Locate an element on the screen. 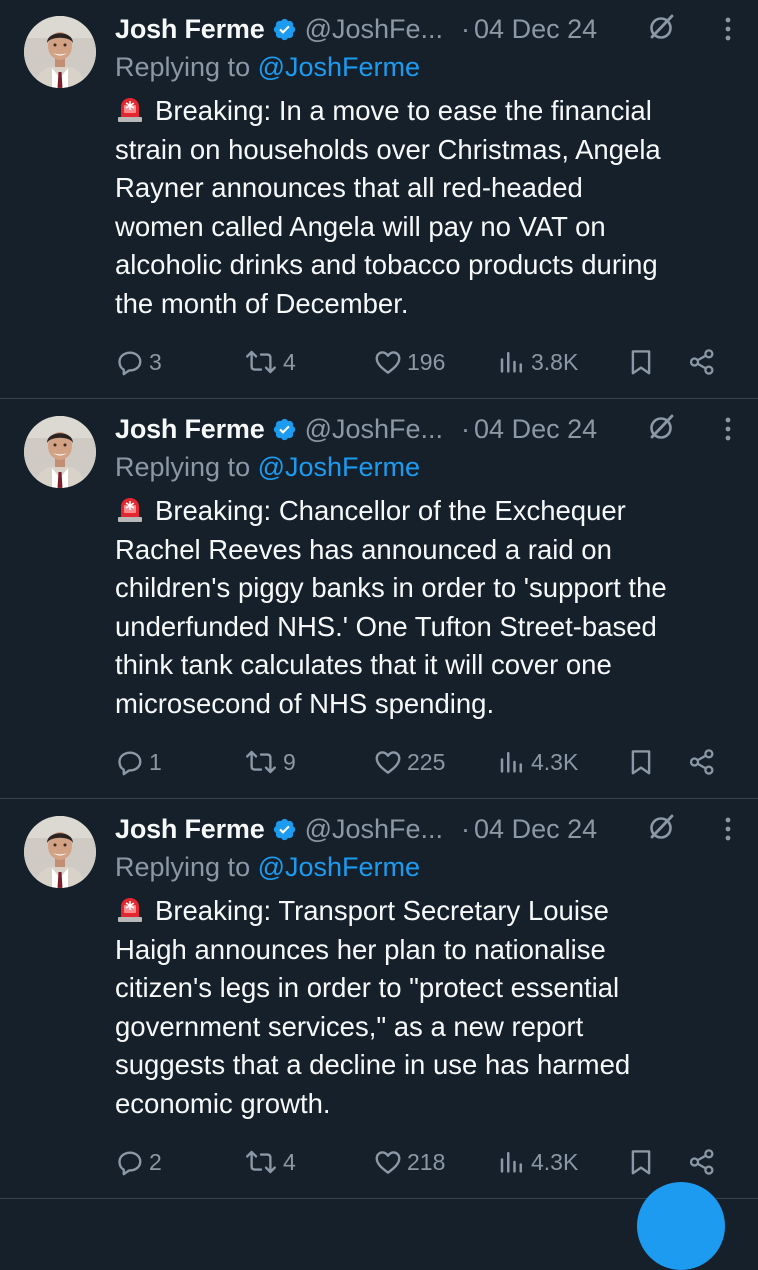 The height and width of the screenshot is (1270, 758). tweet-text-line: economic growth. is located at coordinates (427, 1104).